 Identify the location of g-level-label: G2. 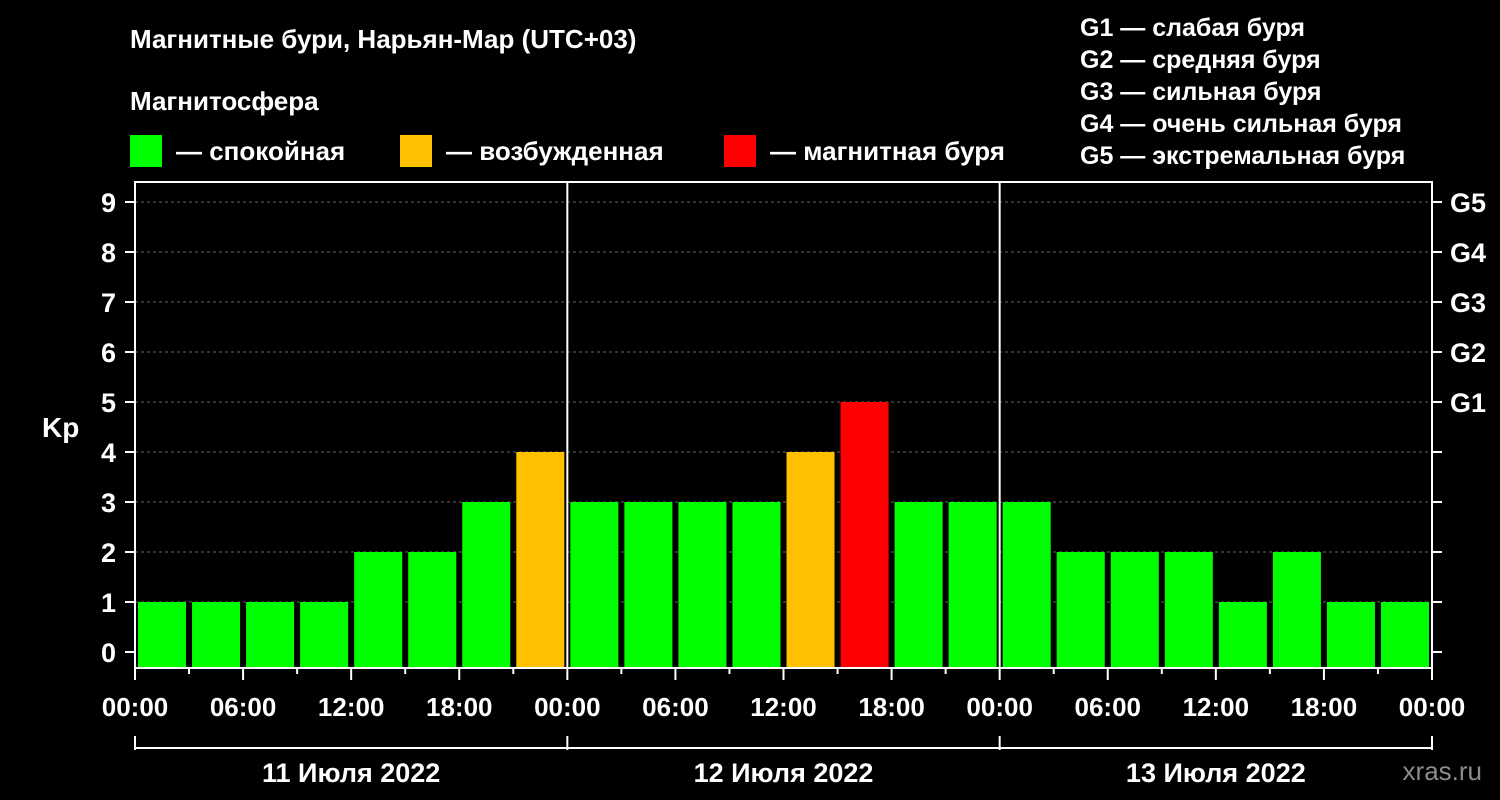
(1468, 353).